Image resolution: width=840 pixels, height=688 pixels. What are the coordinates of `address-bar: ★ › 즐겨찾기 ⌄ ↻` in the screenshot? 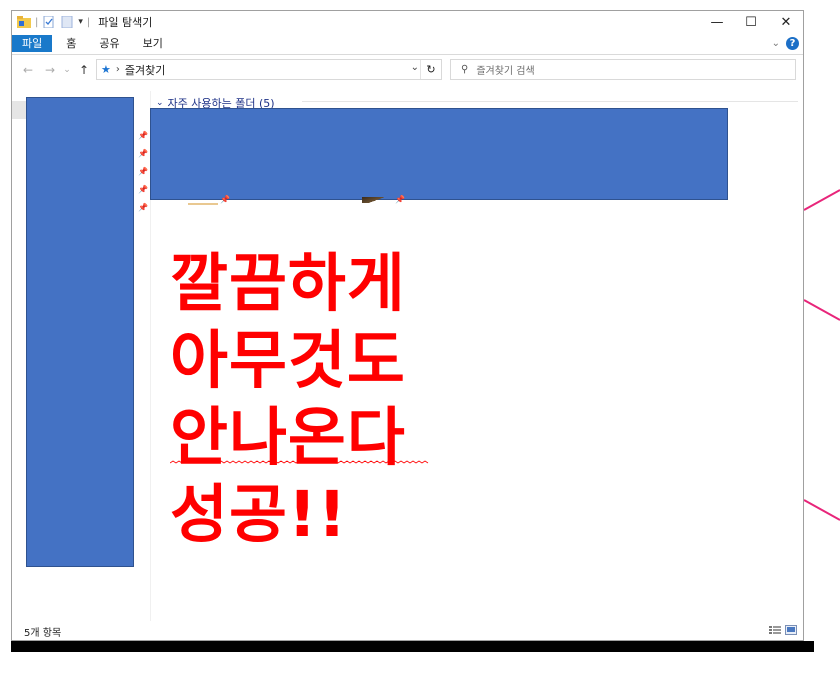 It's located at (269, 69).